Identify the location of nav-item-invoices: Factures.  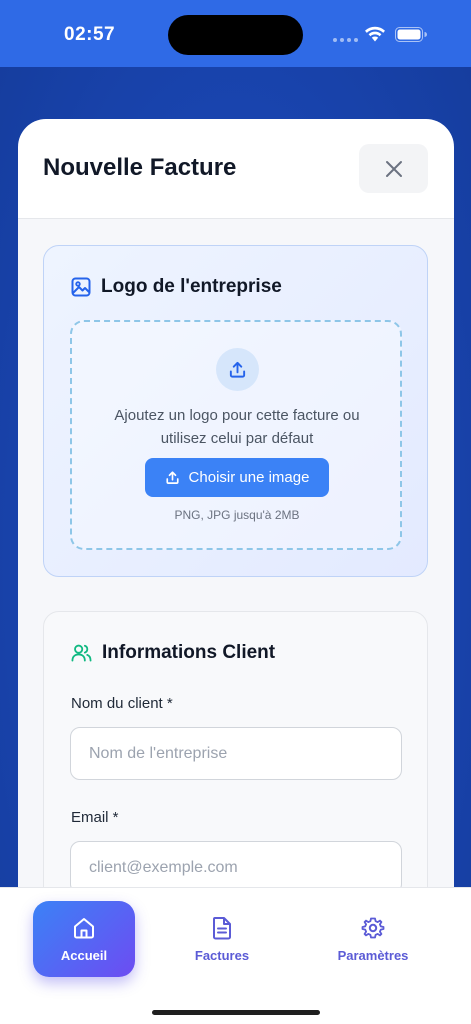
(222, 939).